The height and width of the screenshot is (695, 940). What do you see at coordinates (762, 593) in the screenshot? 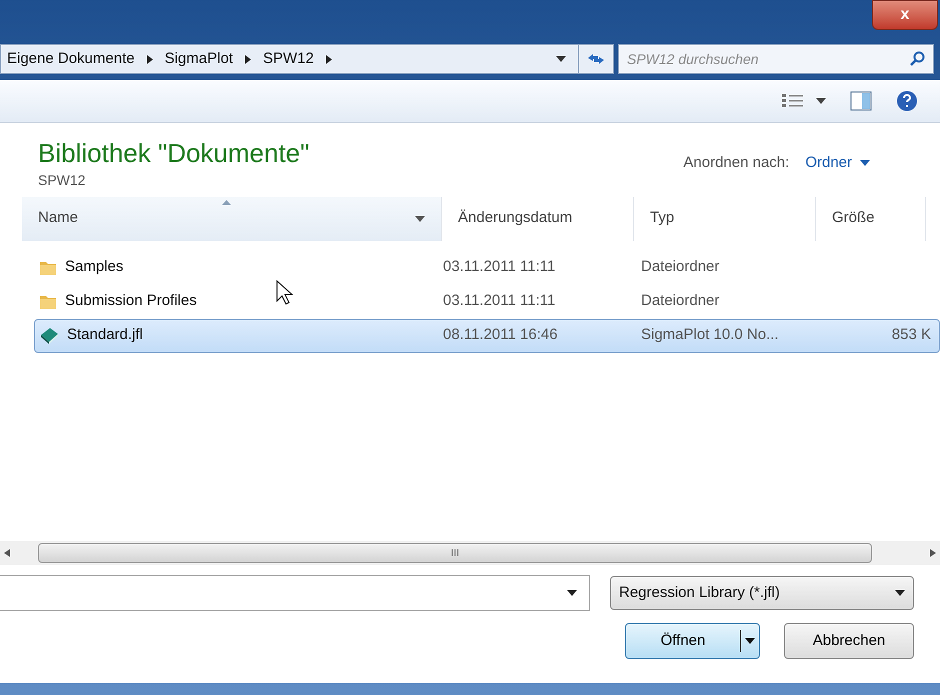
I see `file-type-dropdown: Regression Library (*.jfl)` at bounding box center [762, 593].